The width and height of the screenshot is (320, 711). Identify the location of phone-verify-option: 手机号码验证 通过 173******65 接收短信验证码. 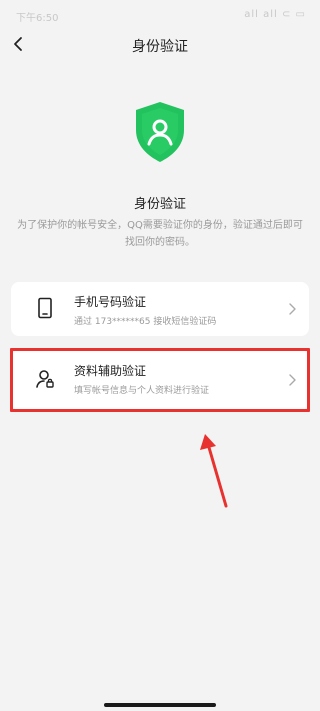
(160, 309).